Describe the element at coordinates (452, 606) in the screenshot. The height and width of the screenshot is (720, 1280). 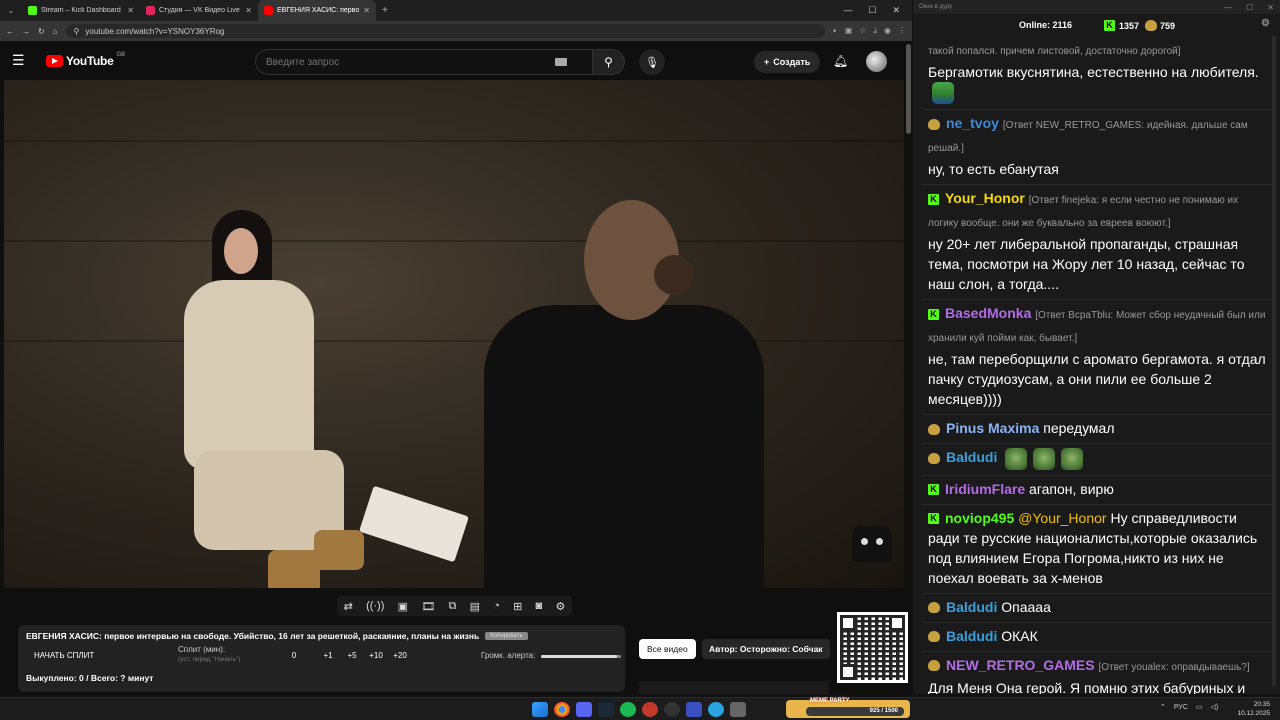
I see `pip-icon: ⧉` at that location.